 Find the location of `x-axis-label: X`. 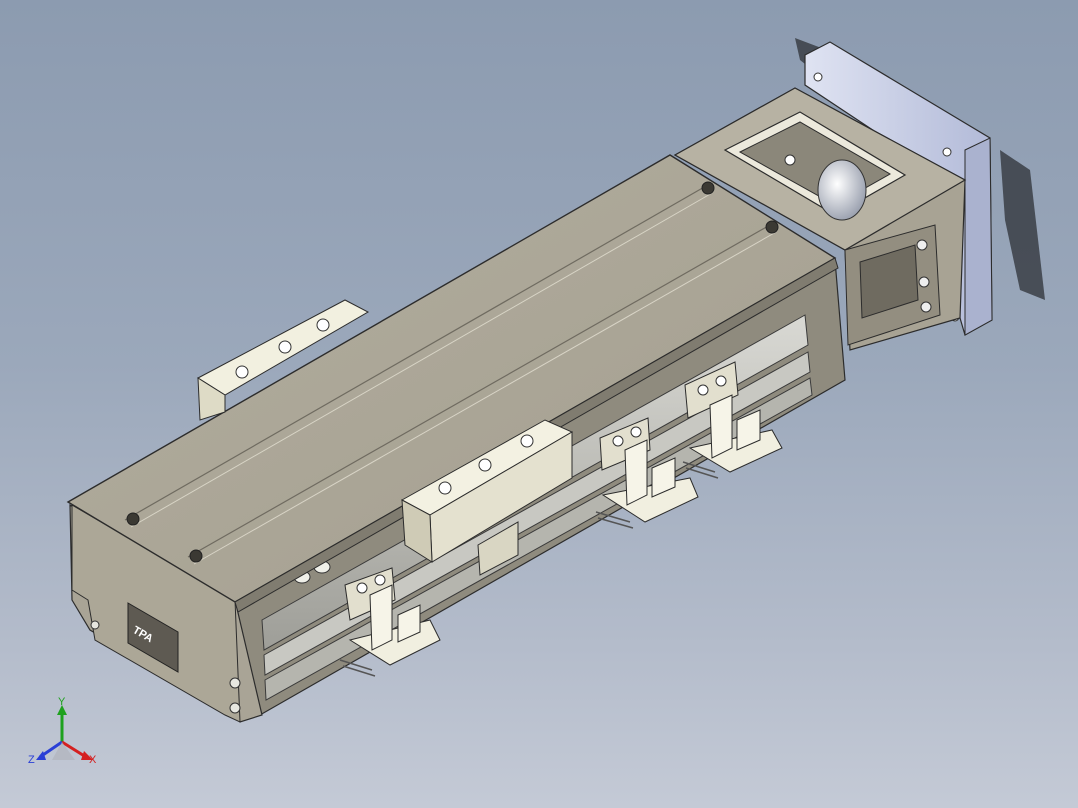

x-axis-label: X is located at coordinates (93, 760).